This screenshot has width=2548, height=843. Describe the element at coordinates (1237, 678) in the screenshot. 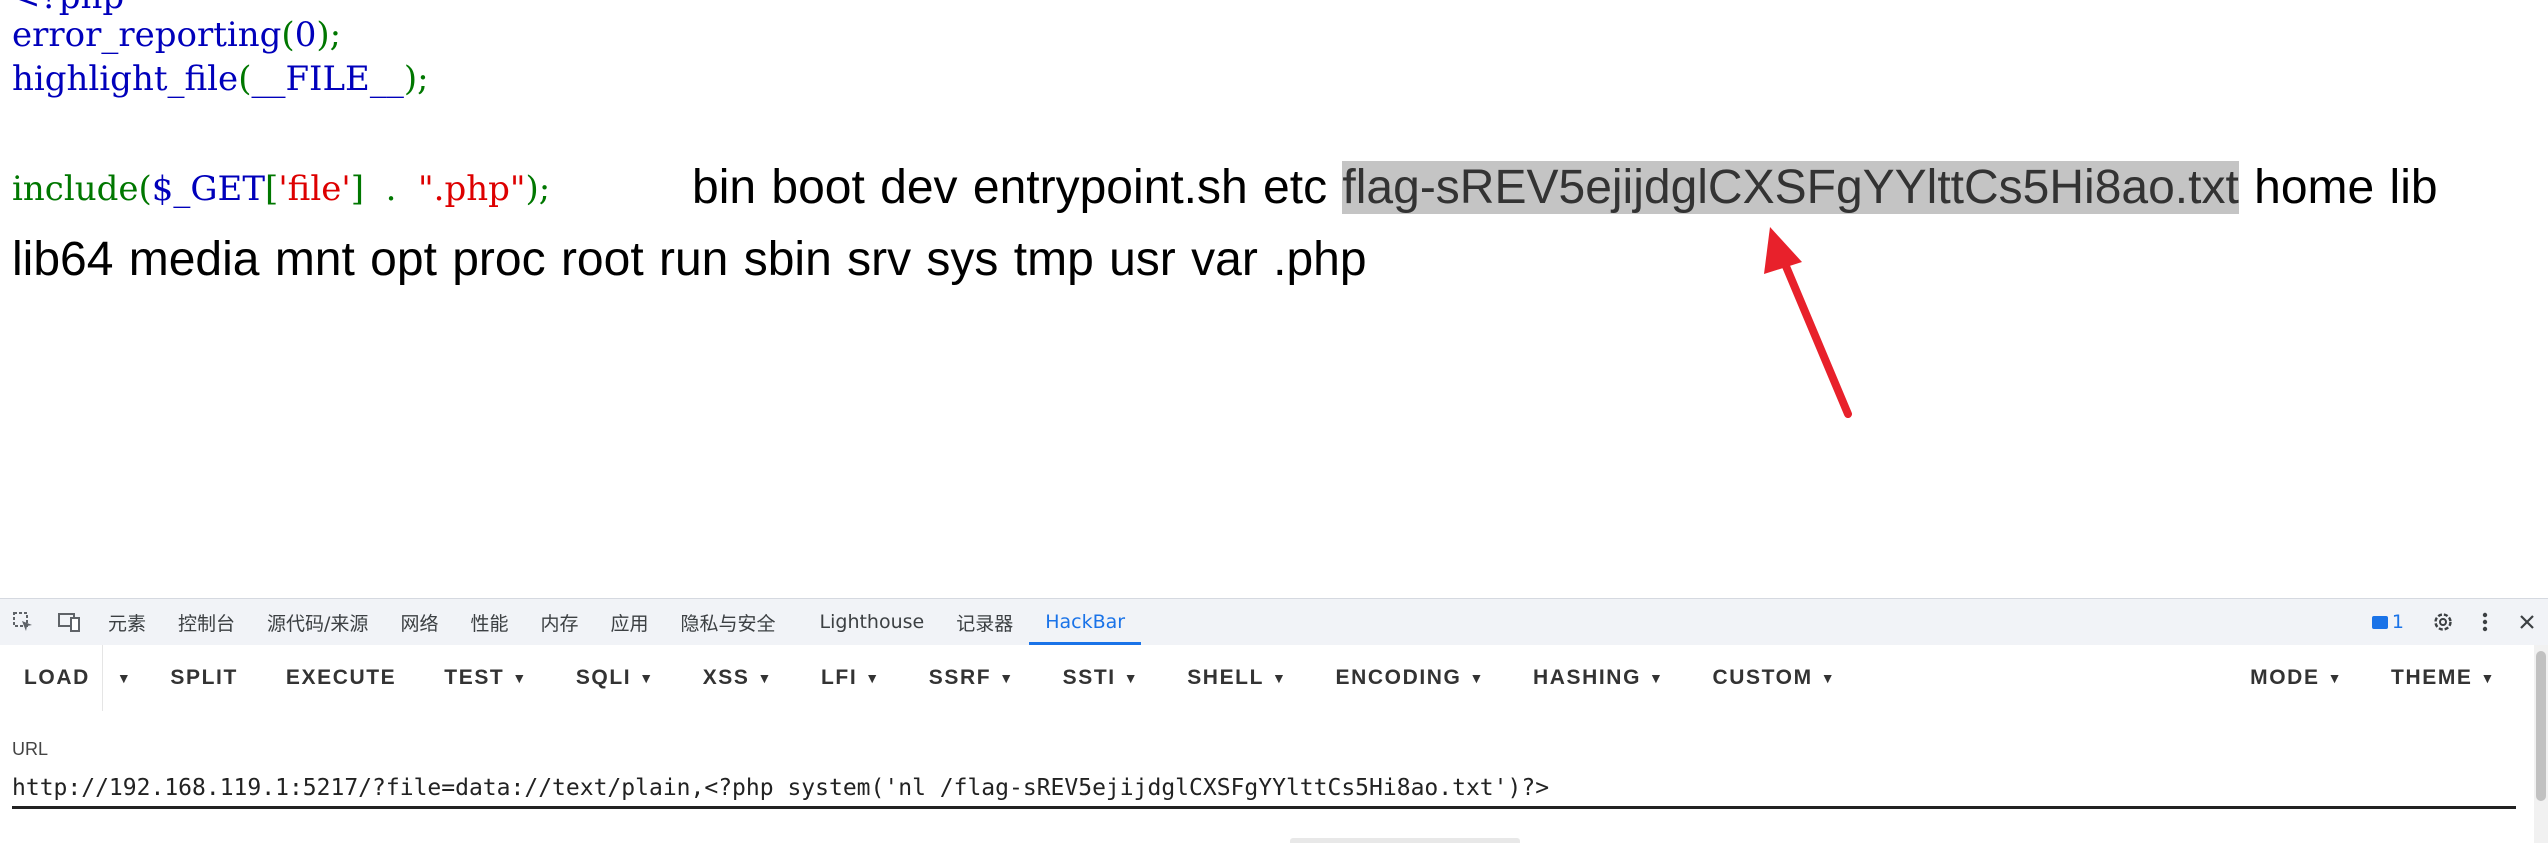

I see `shell-menu-button: SHELL ▼` at that location.